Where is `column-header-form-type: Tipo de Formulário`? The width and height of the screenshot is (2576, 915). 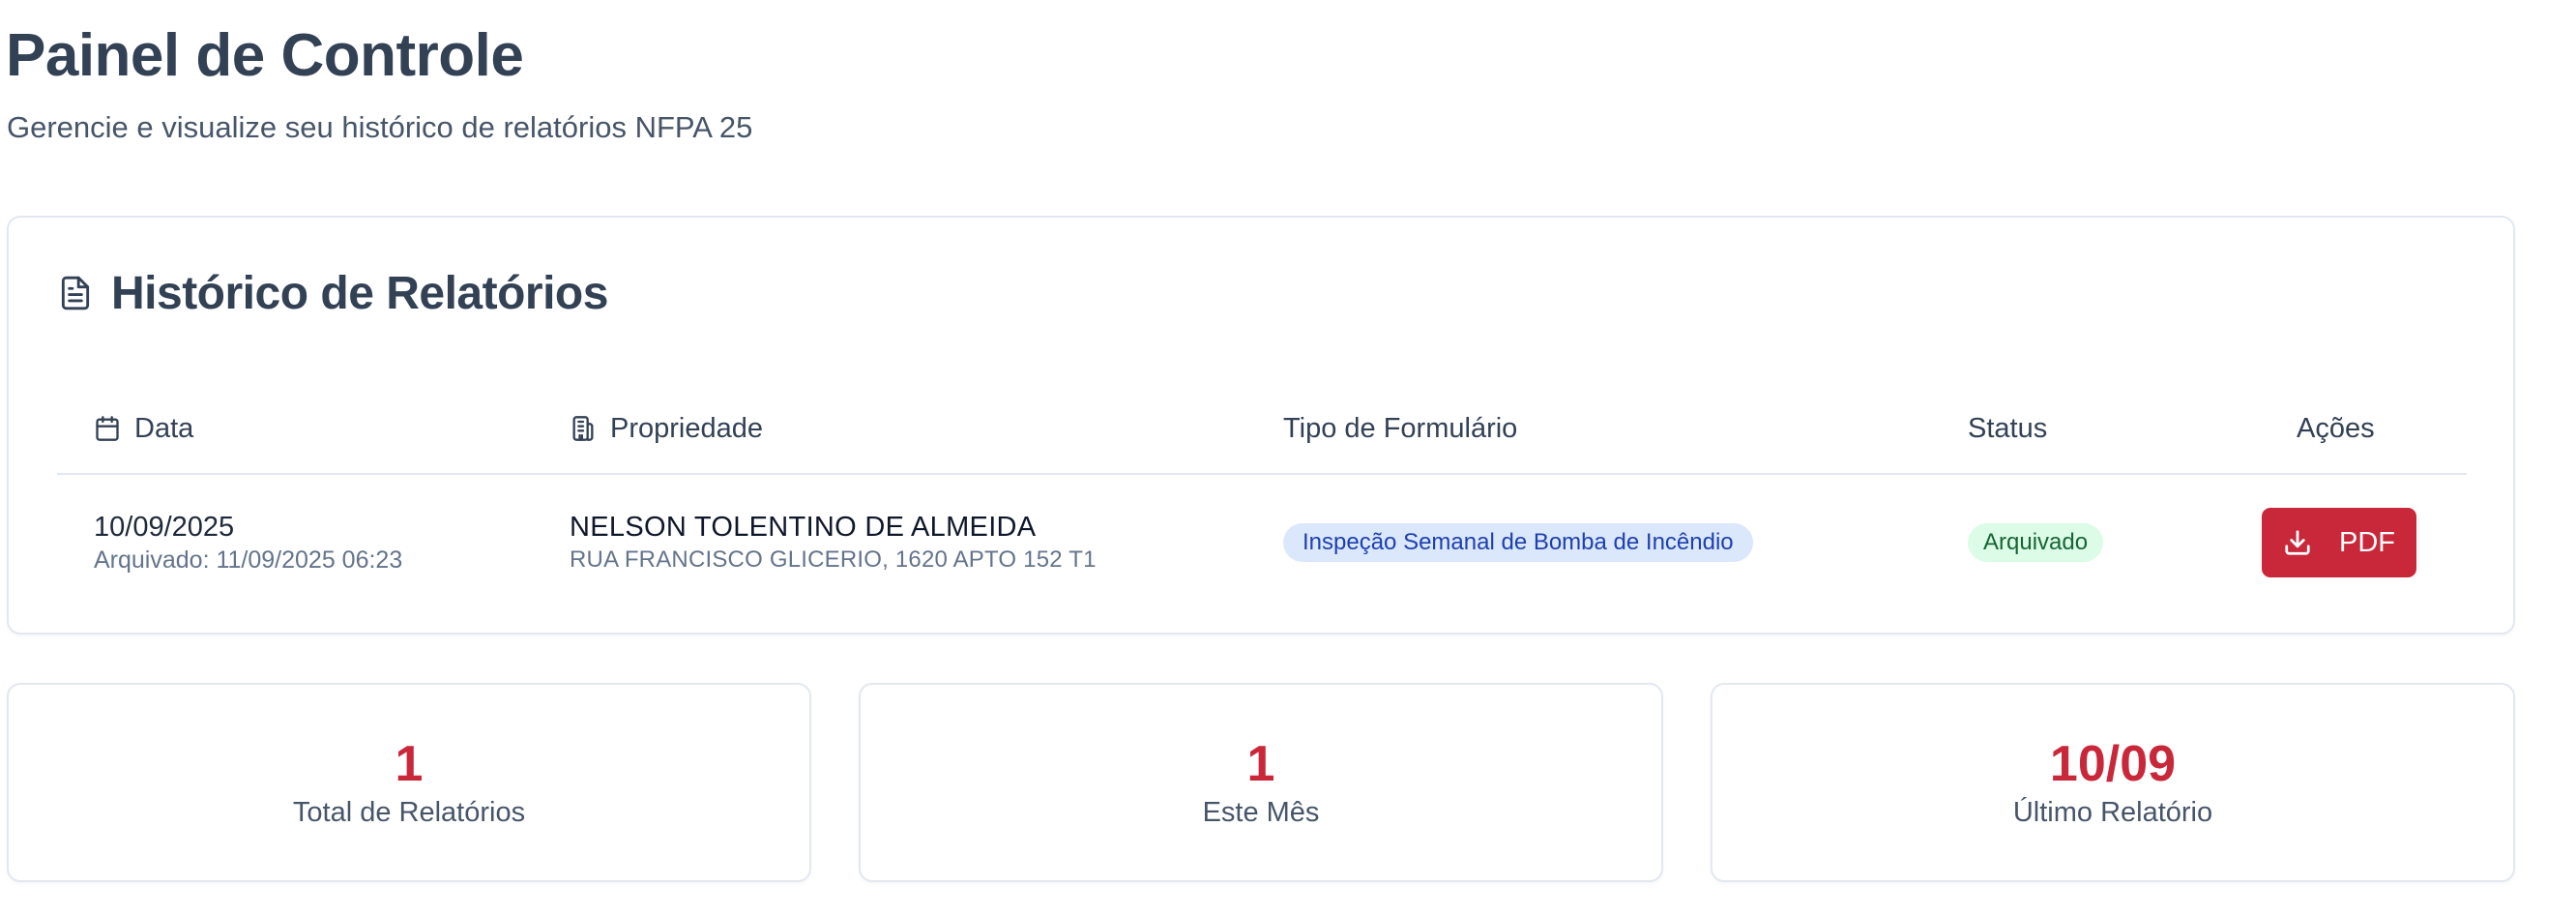 column-header-form-type: Tipo de Formulário is located at coordinates (1400, 428).